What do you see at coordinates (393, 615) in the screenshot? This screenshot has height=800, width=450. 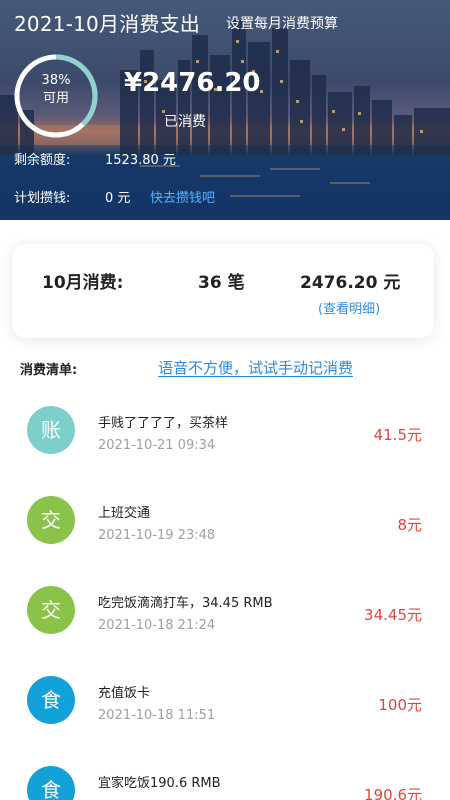 I see `expense-amount: 34.45元` at bounding box center [393, 615].